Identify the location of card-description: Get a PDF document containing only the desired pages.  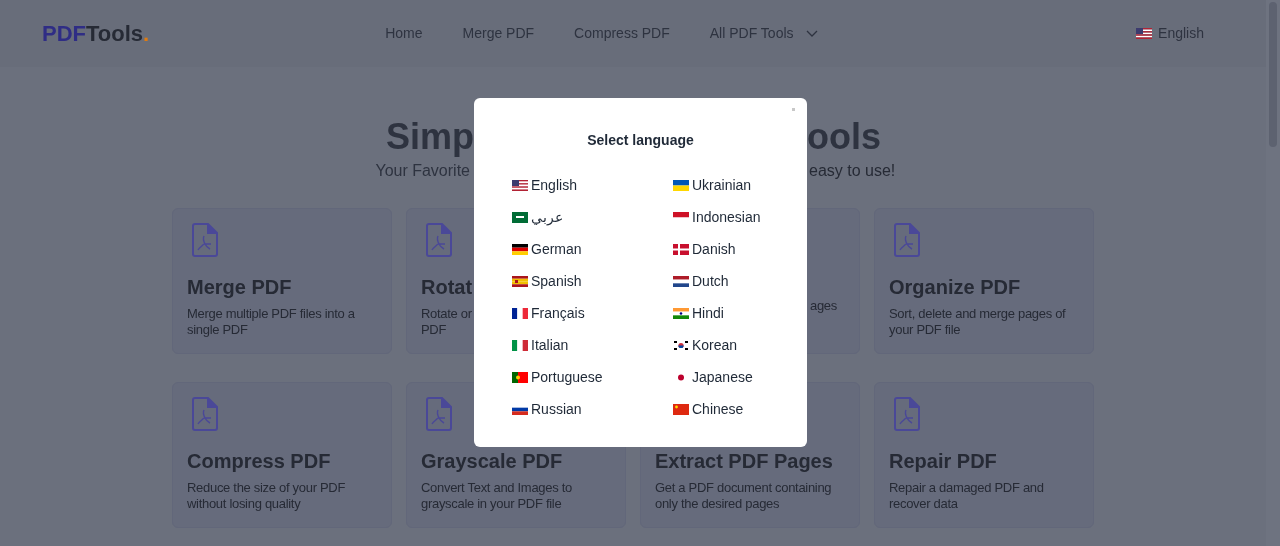
(743, 496).